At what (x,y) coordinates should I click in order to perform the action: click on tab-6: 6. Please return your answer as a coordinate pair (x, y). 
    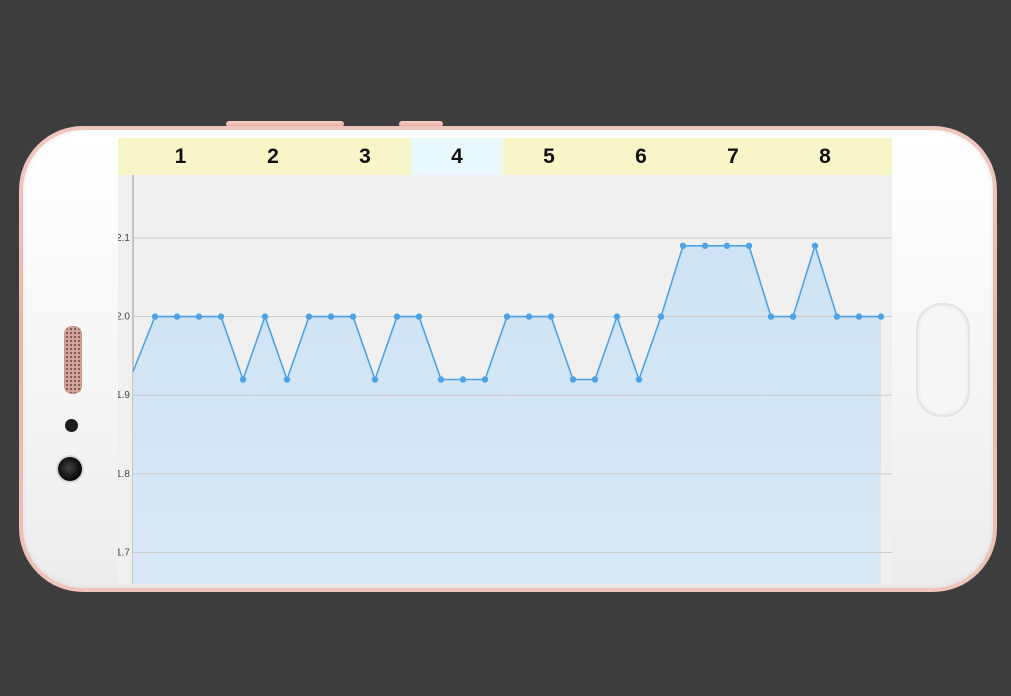
    Looking at the image, I should click on (641, 156).